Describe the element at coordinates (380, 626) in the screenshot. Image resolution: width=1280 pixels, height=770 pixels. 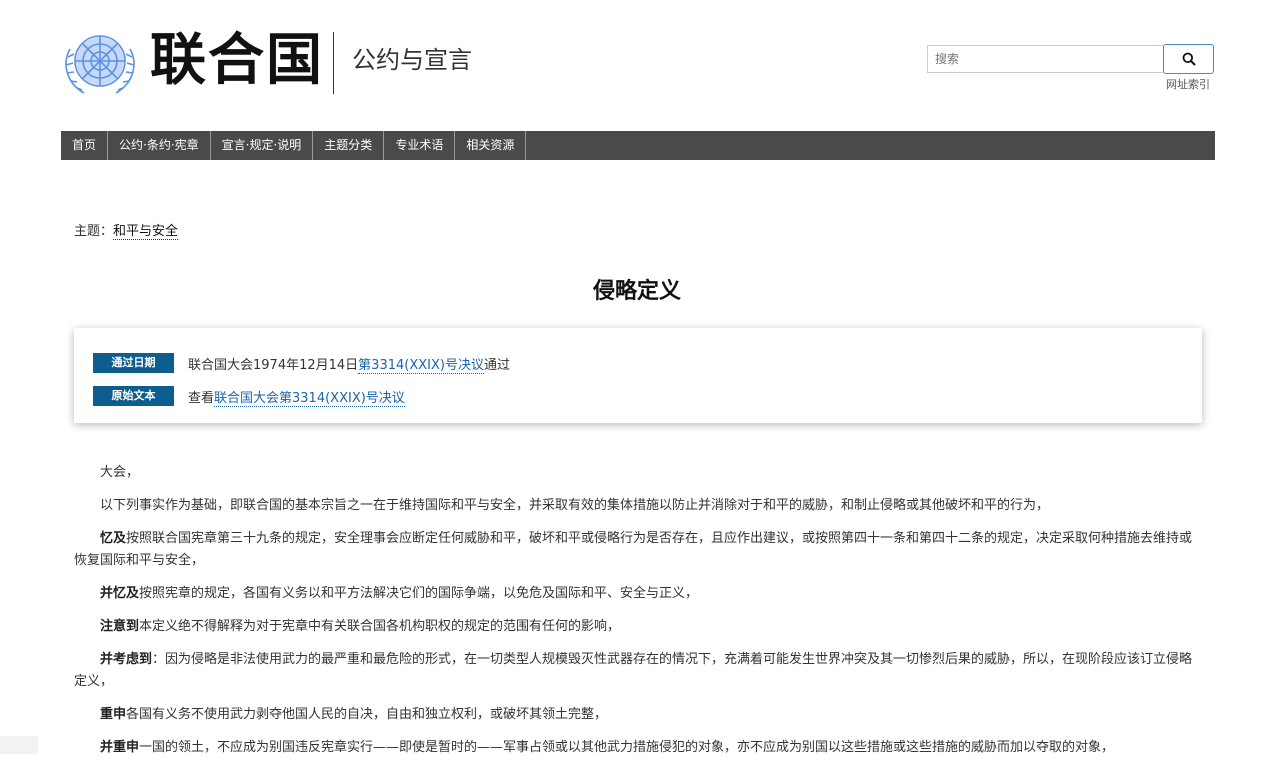
I see `paragraph-text: 本定义绝不得解释为对于宪章中有关联合国各机构职权的规定的范围有任何的影响，` at that location.